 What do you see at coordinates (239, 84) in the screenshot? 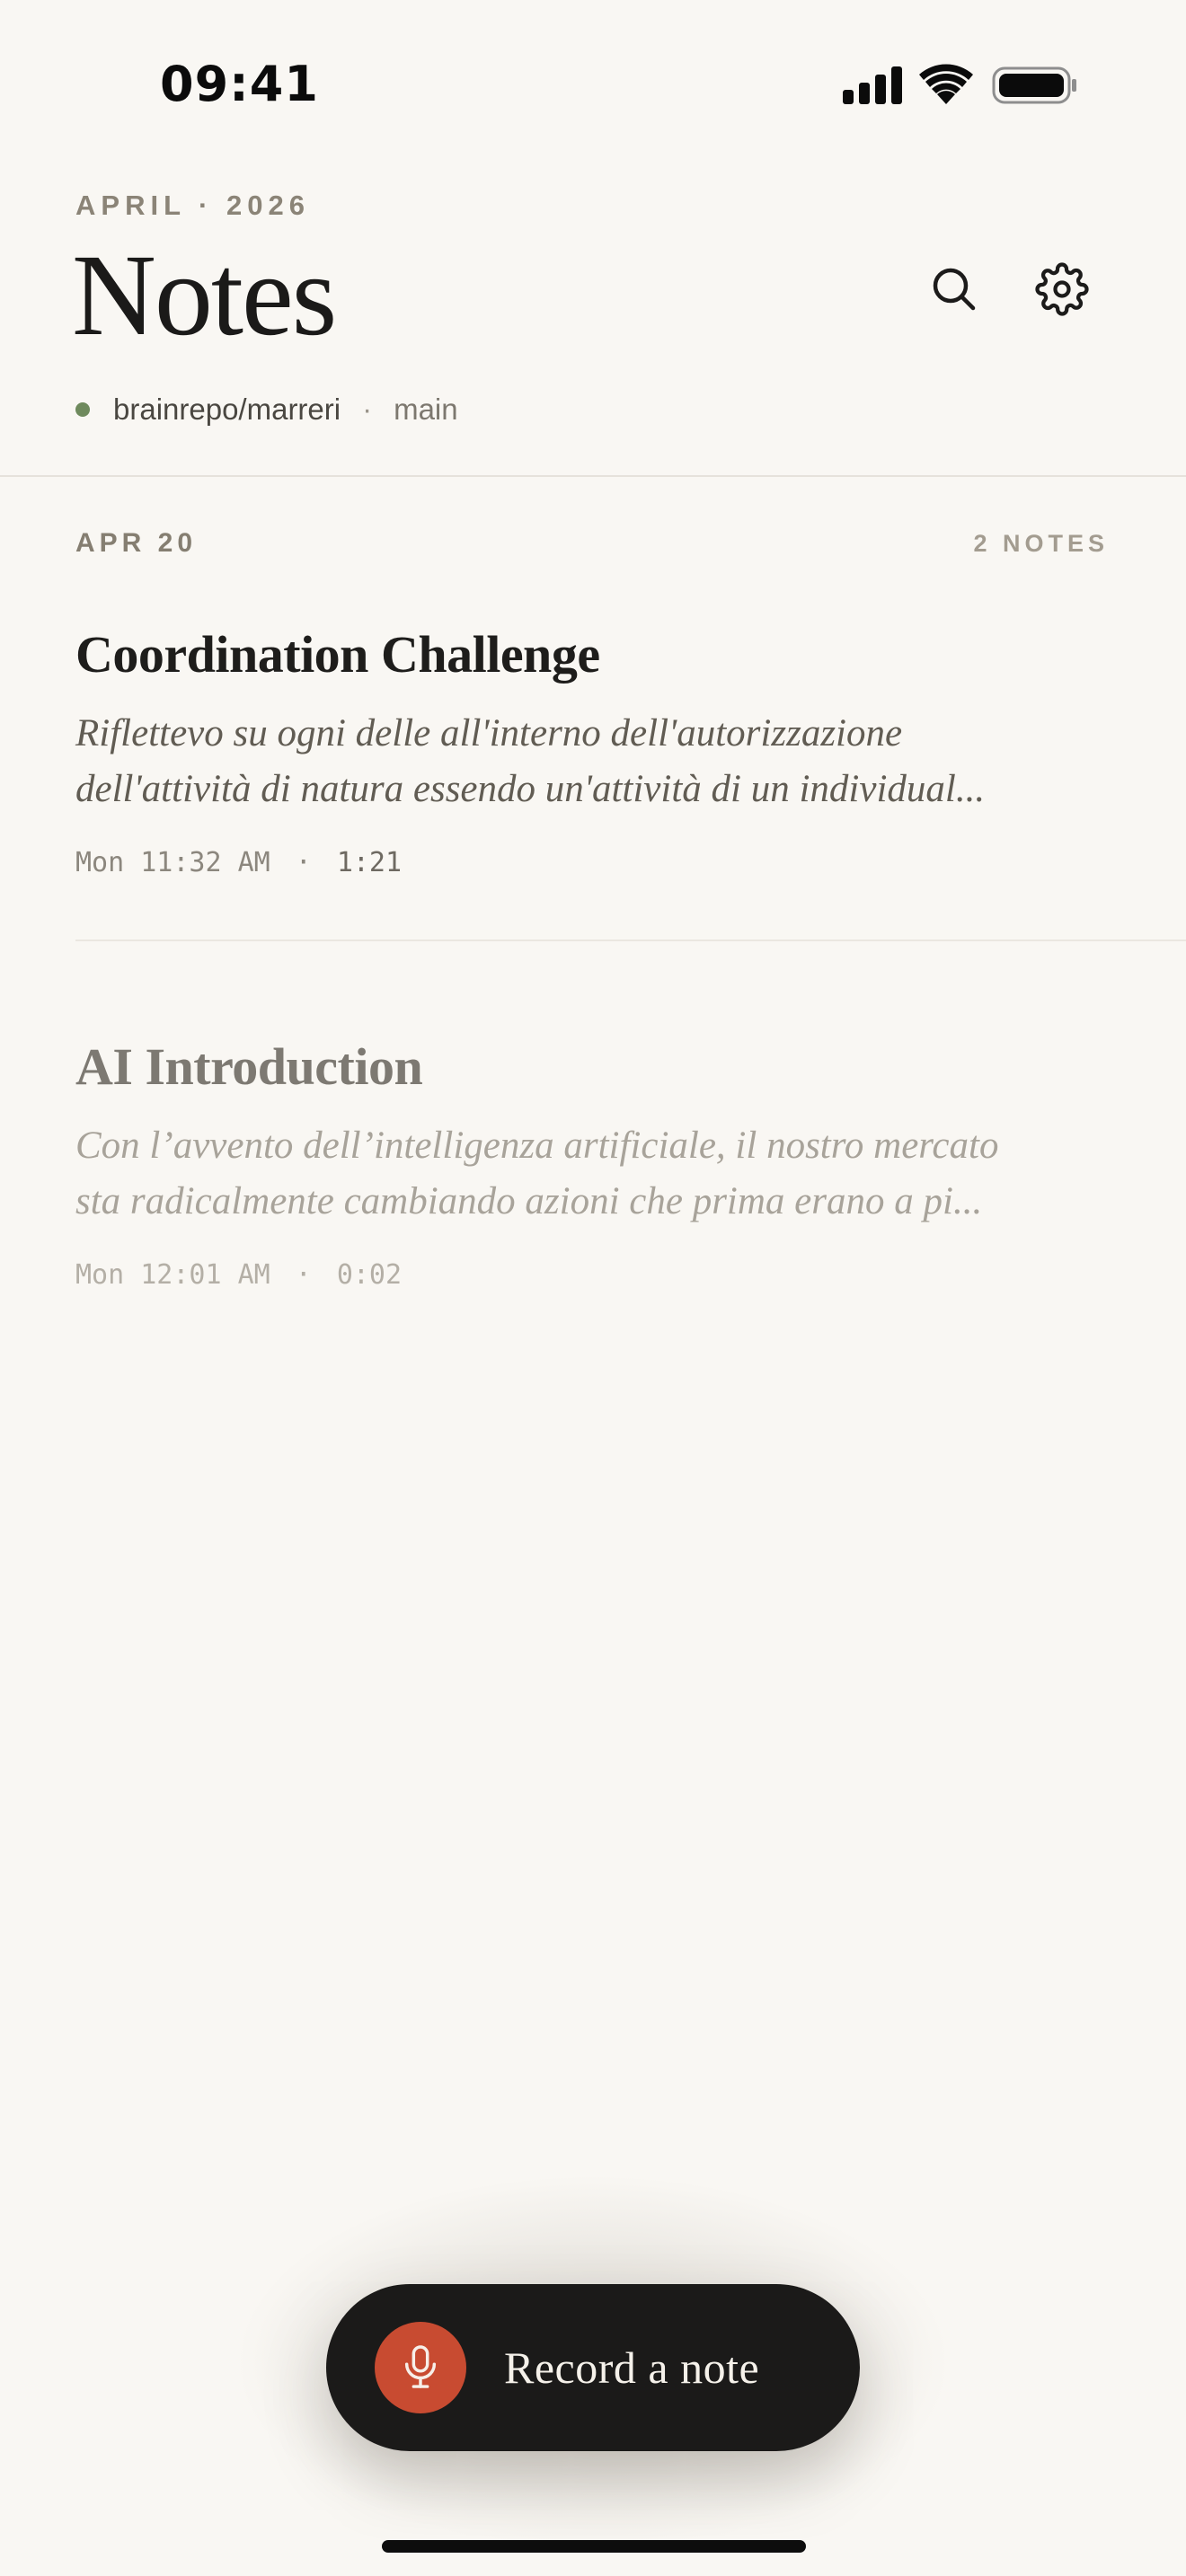
I see `status-time: 09:41` at bounding box center [239, 84].